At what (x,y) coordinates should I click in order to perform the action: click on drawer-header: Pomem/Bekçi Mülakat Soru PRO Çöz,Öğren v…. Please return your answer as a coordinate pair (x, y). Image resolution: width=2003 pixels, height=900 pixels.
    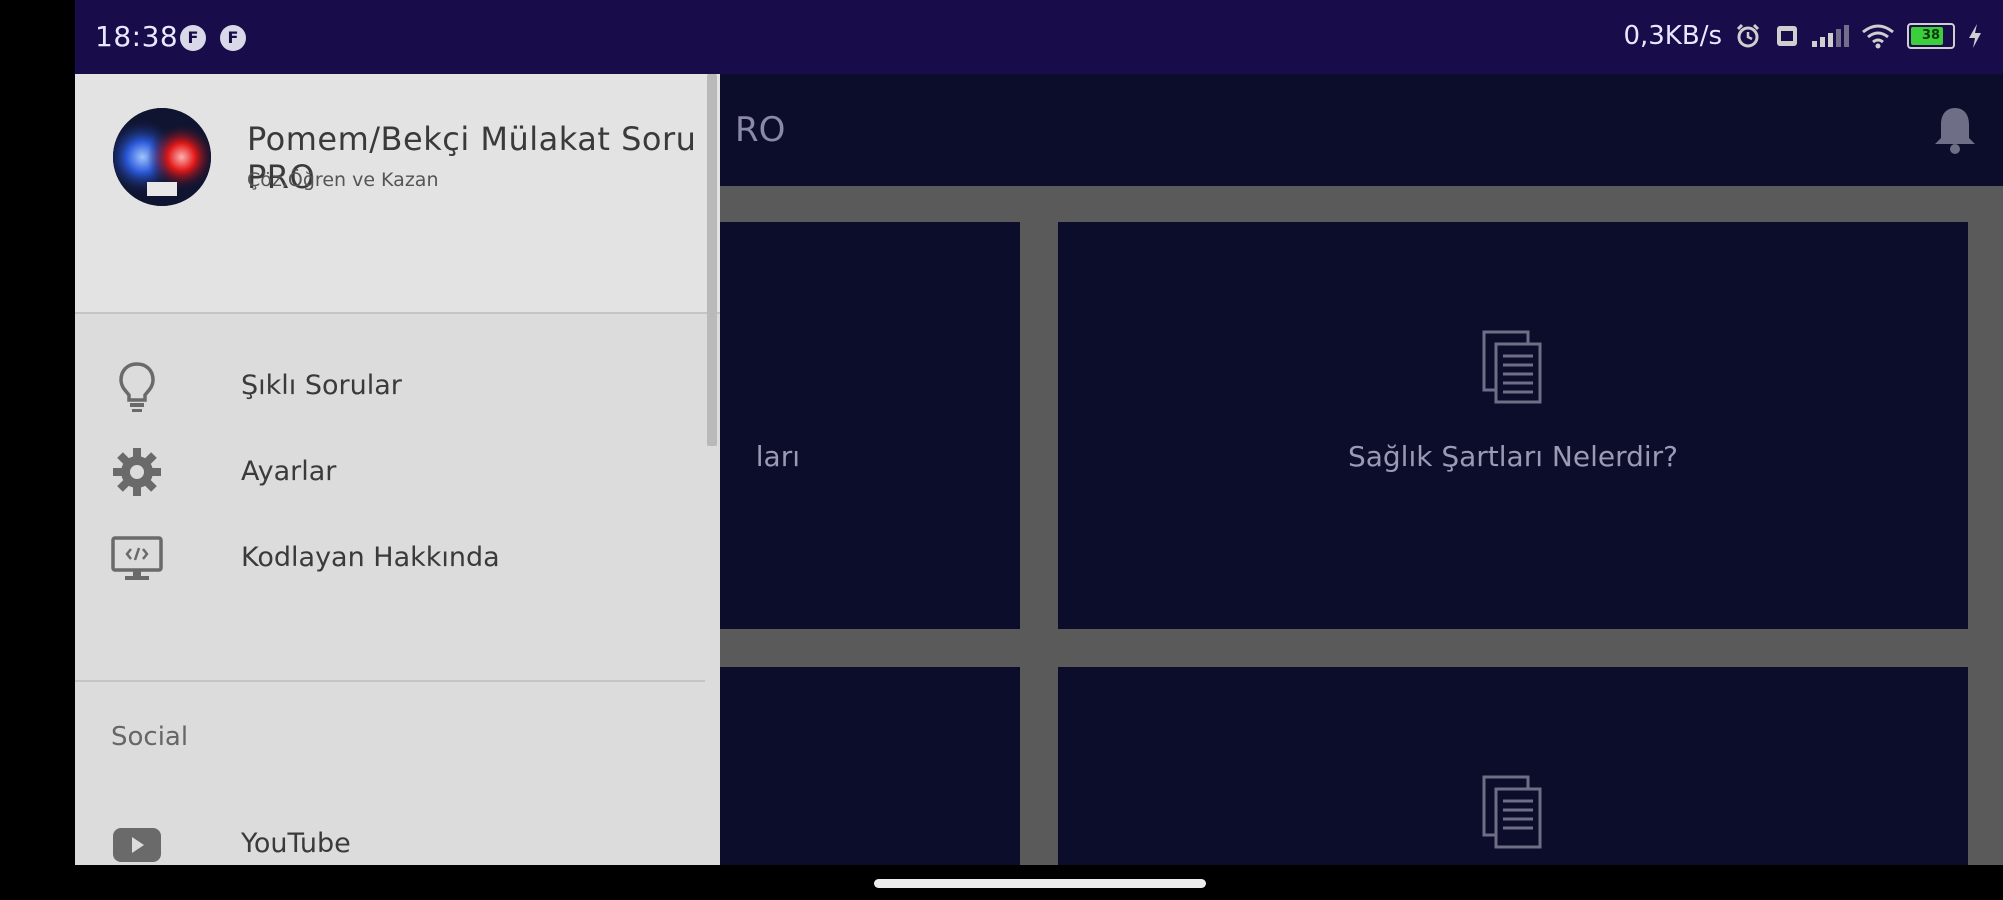
    Looking at the image, I should click on (397, 194).